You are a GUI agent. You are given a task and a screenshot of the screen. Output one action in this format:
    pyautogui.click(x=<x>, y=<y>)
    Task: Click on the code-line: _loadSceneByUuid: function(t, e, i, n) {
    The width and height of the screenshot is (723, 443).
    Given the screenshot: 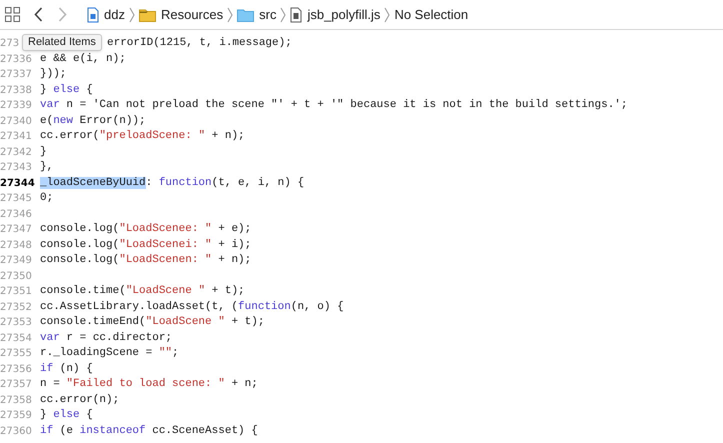 What is the action you would take?
    pyautogui.click(x=172, y=183)
    